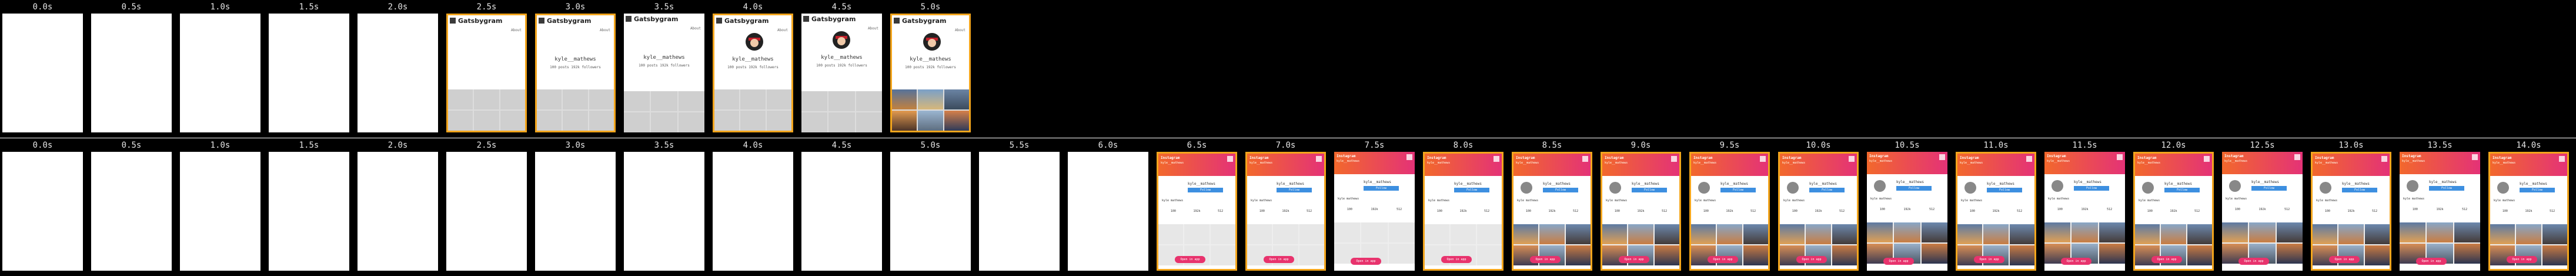 The height and width of the screenshot is (276, 2576). What do you see at coordinates (604, 30) in the screenshot?
I see `about-link: About` at bounding box center [604, 30].